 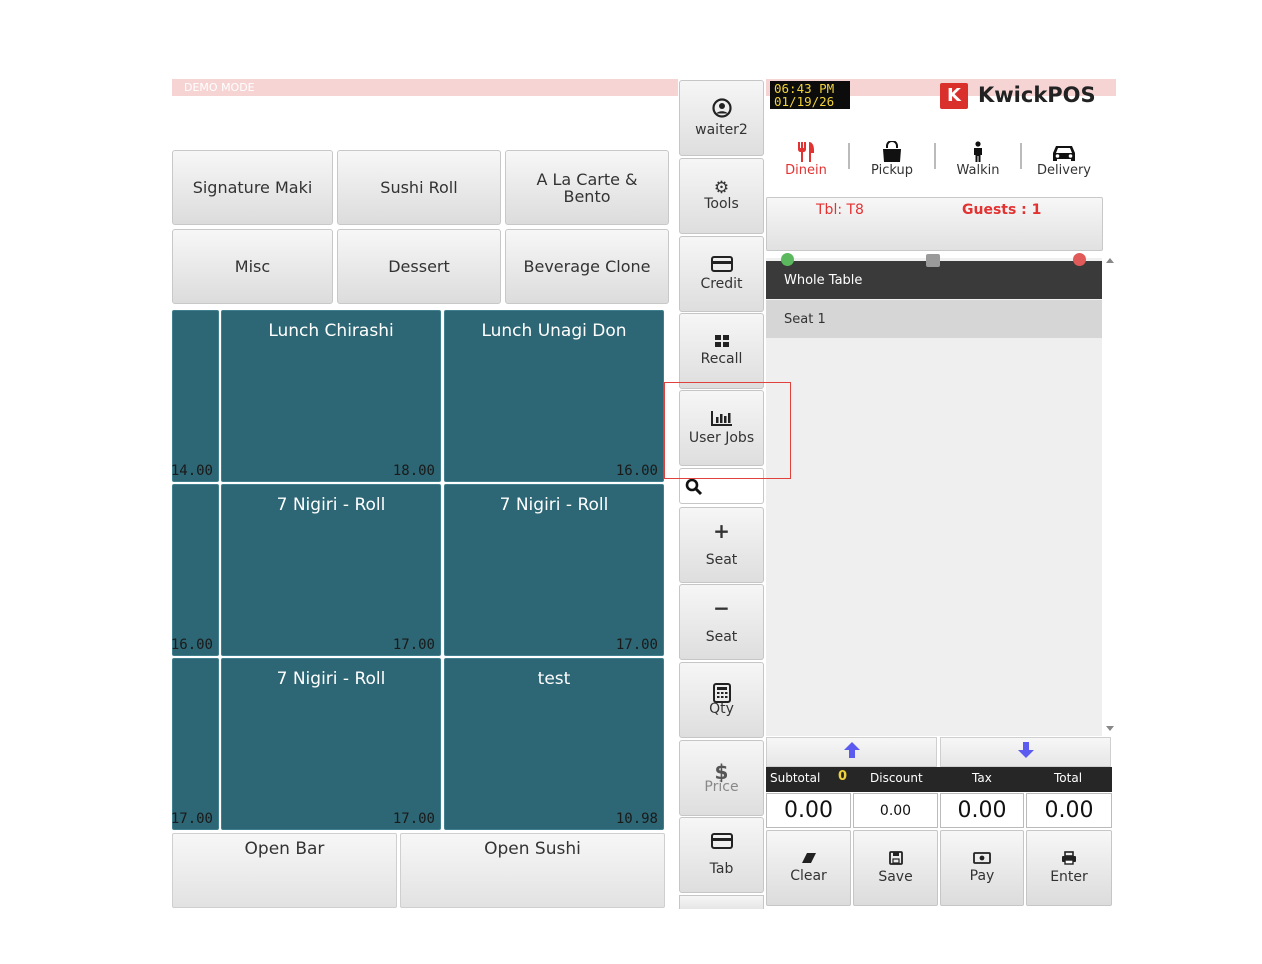 I want to click on category-label: Sushi Roll, so click(x=419, y=187).